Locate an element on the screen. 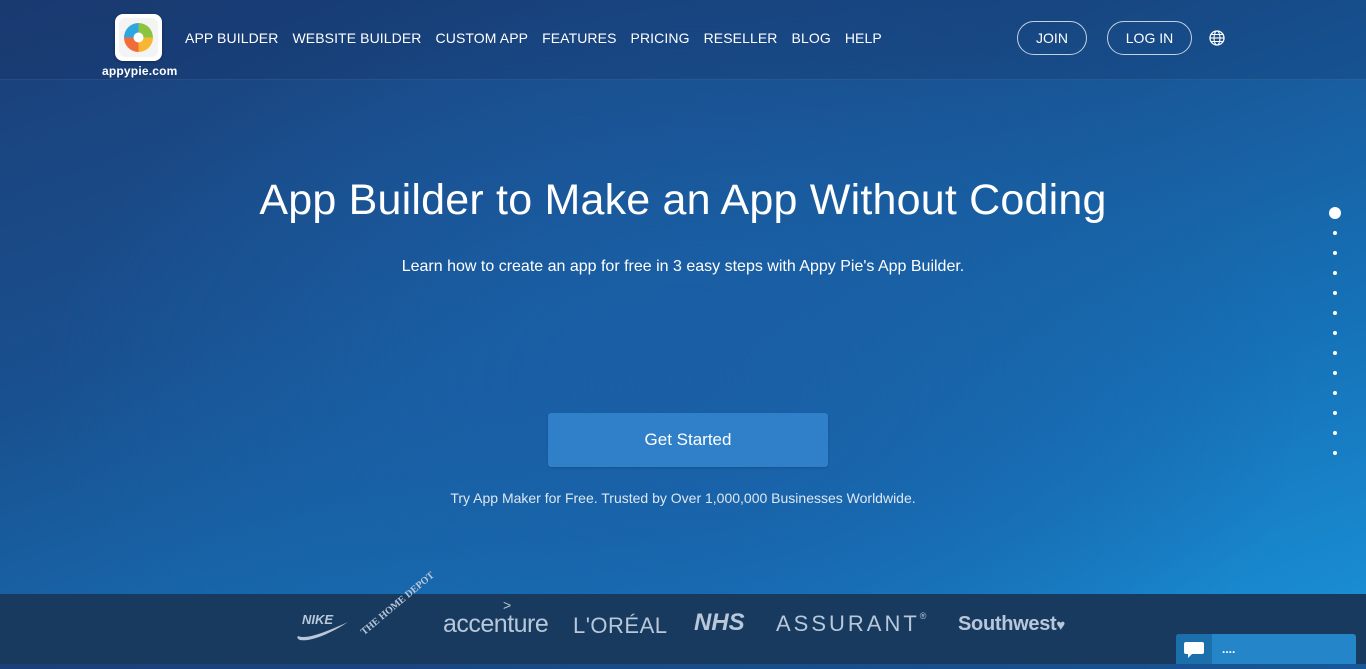  nav-blog: BLOG is located at coordinates (811, 38).